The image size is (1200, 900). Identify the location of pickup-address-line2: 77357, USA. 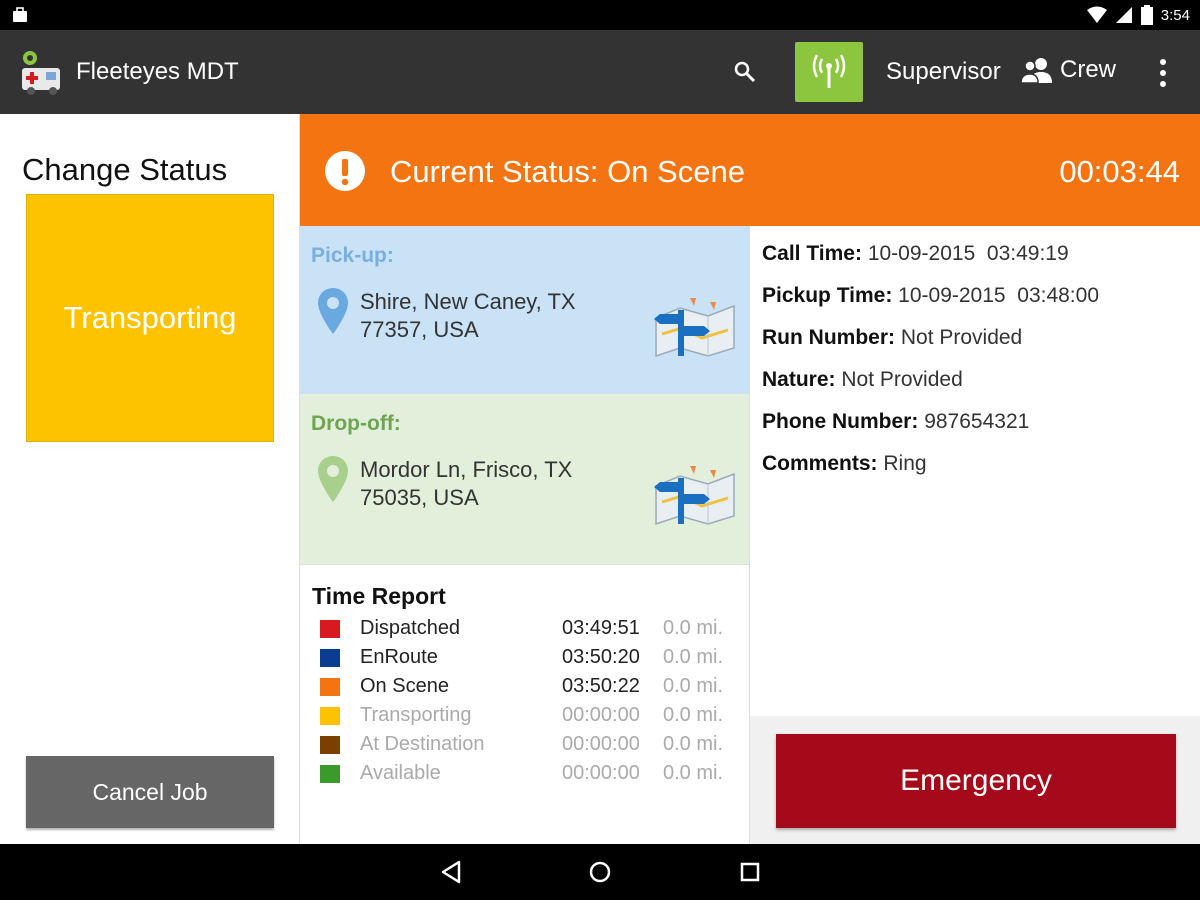
(419, 329).